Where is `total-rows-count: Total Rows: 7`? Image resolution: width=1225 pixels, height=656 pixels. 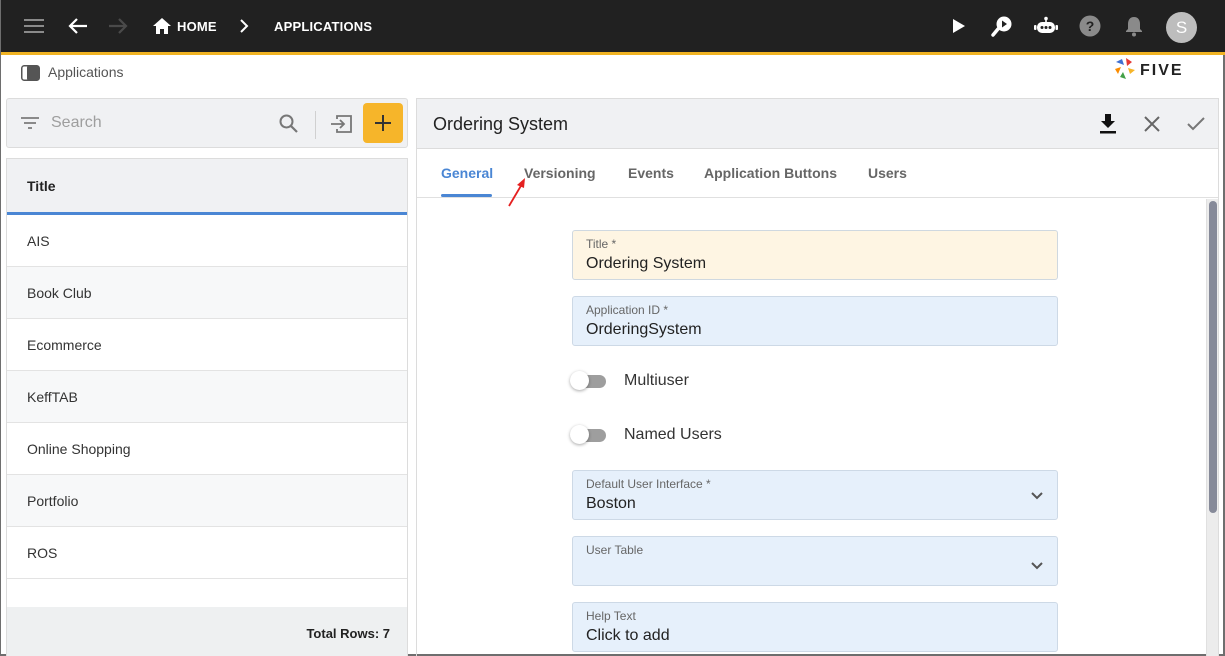 total-rows-count: Total Rows: 7 is located at coordinates (348, 633).